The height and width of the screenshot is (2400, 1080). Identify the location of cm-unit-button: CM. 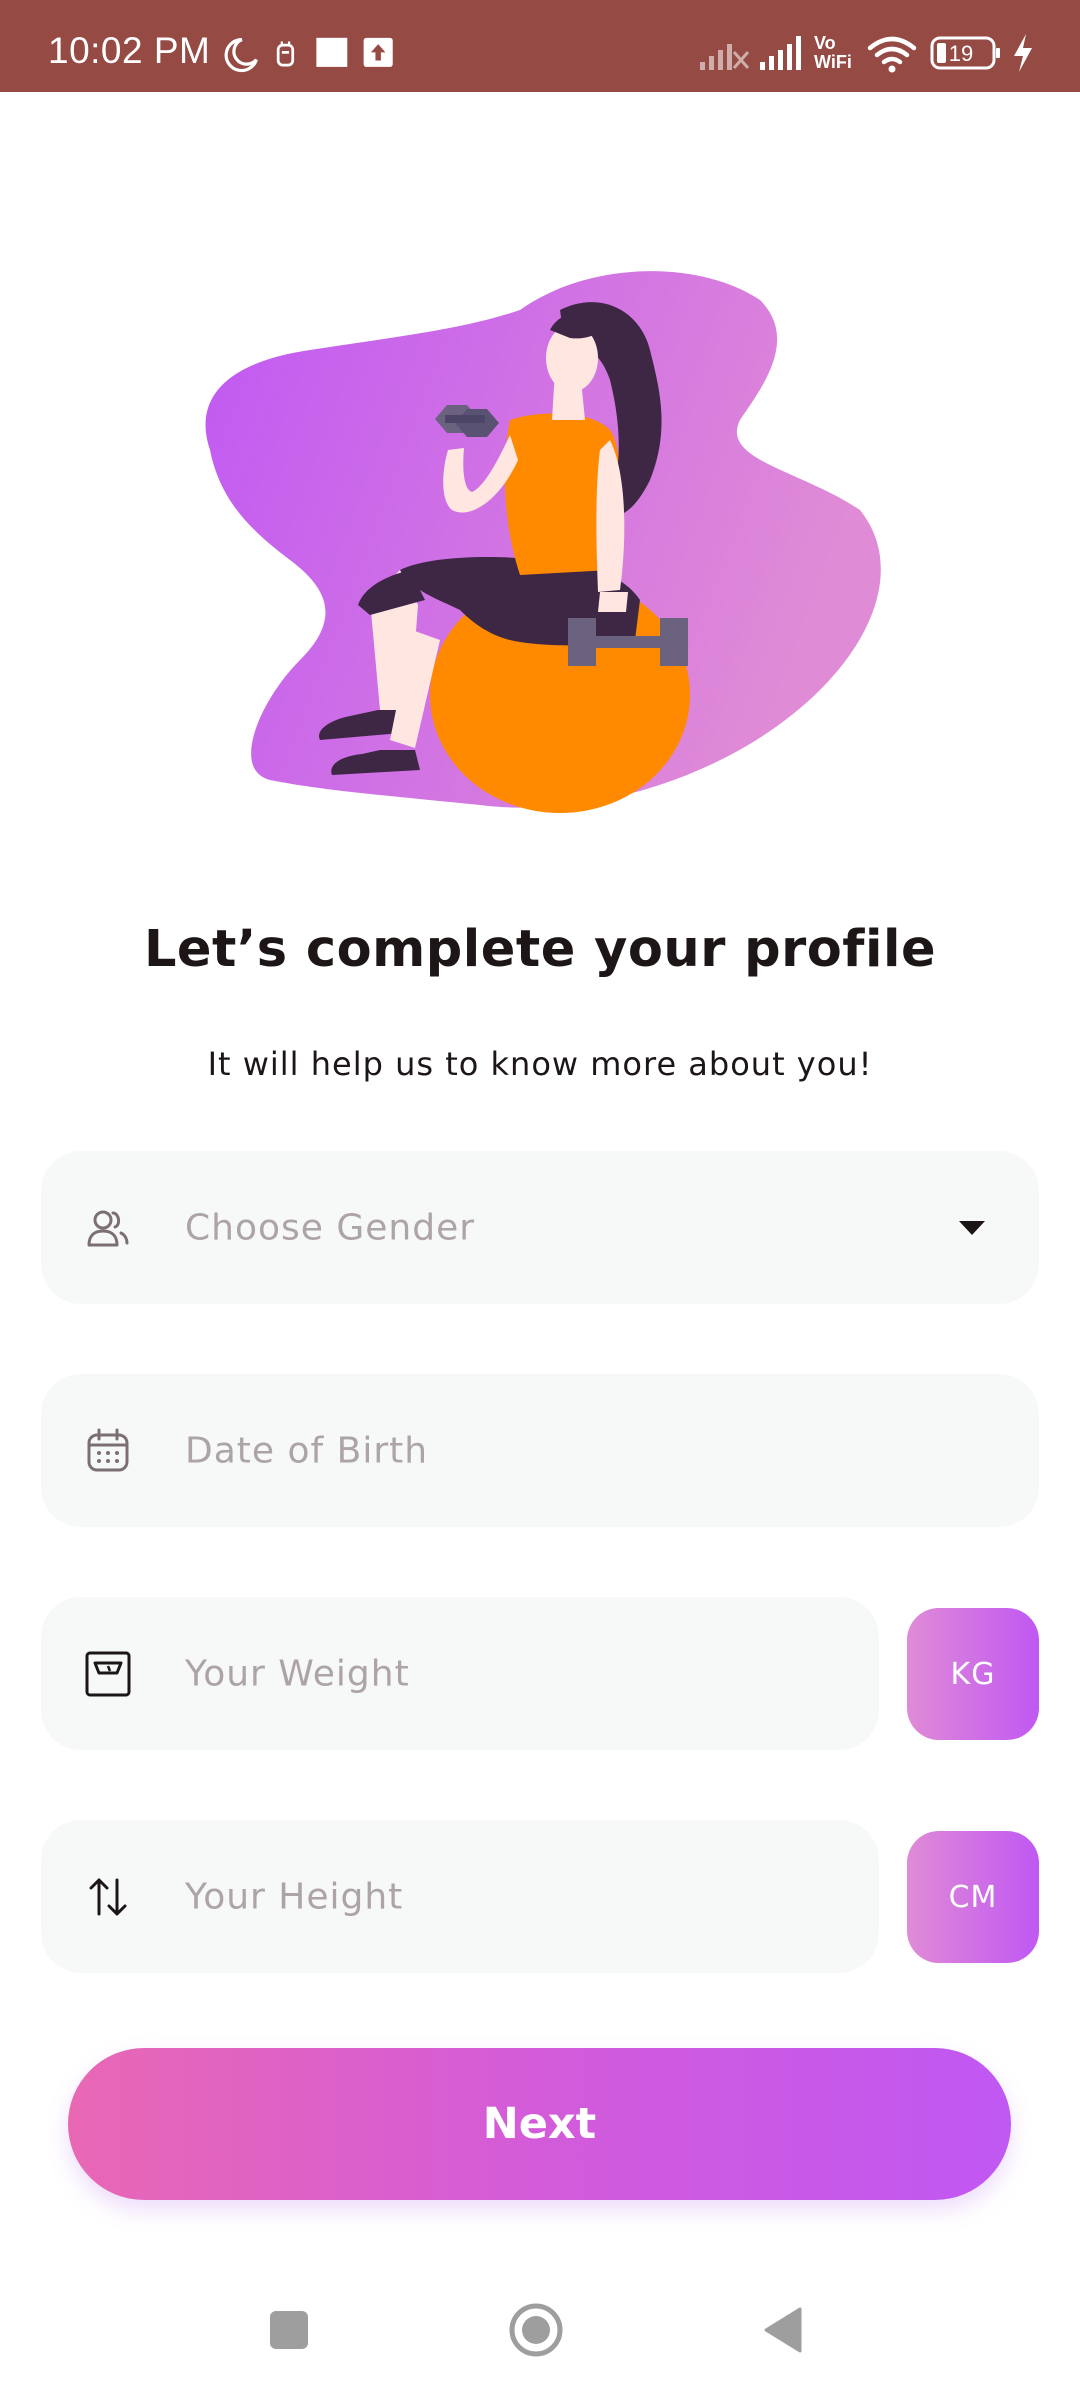
(973, 1897).